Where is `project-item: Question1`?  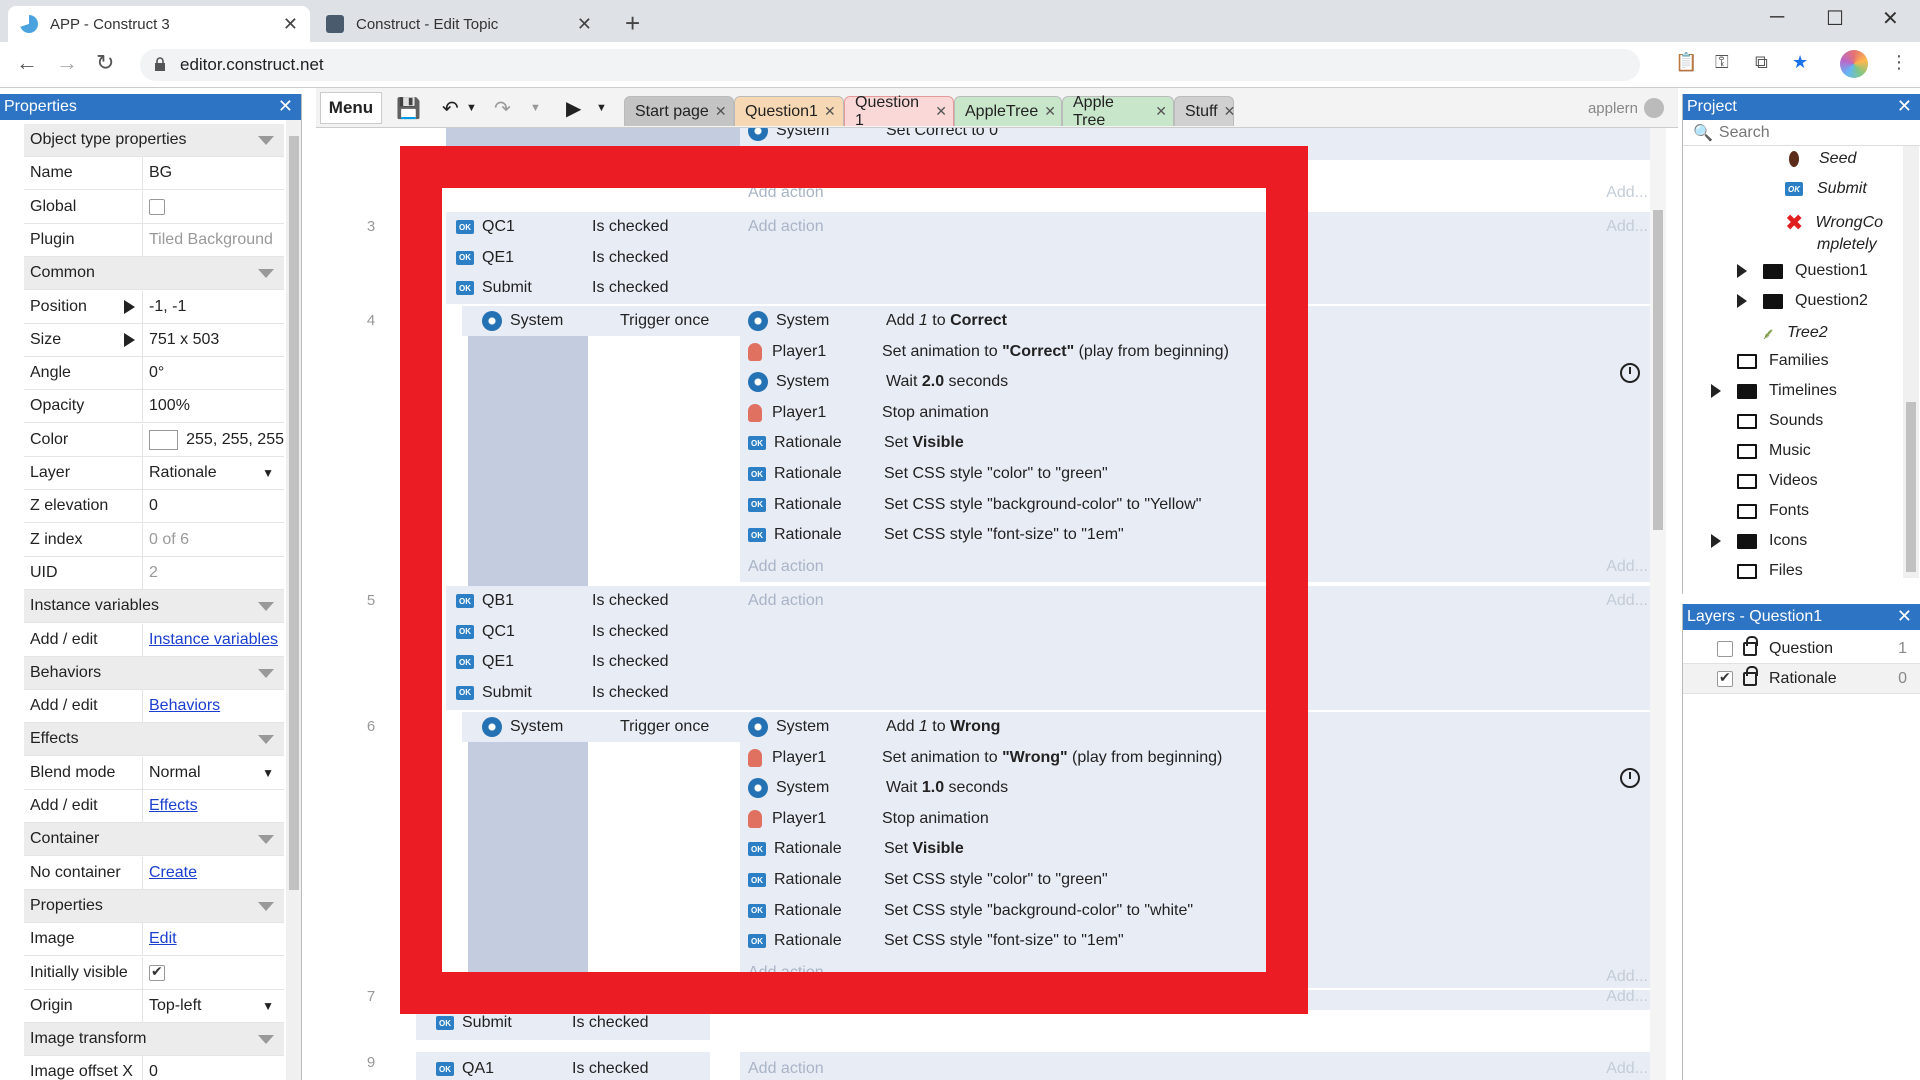 project-item: Question1 is located at coordinates (1802, 271).